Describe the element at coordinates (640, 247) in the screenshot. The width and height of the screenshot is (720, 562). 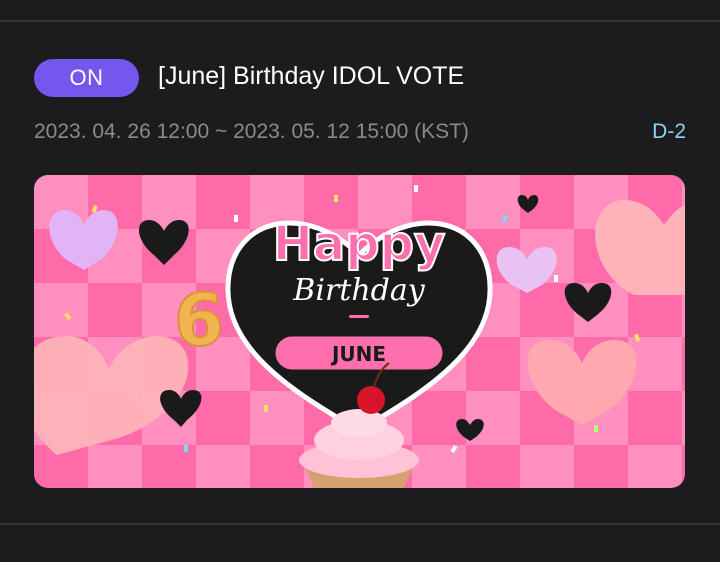
I see `heart-balloon-right-top` at that location.